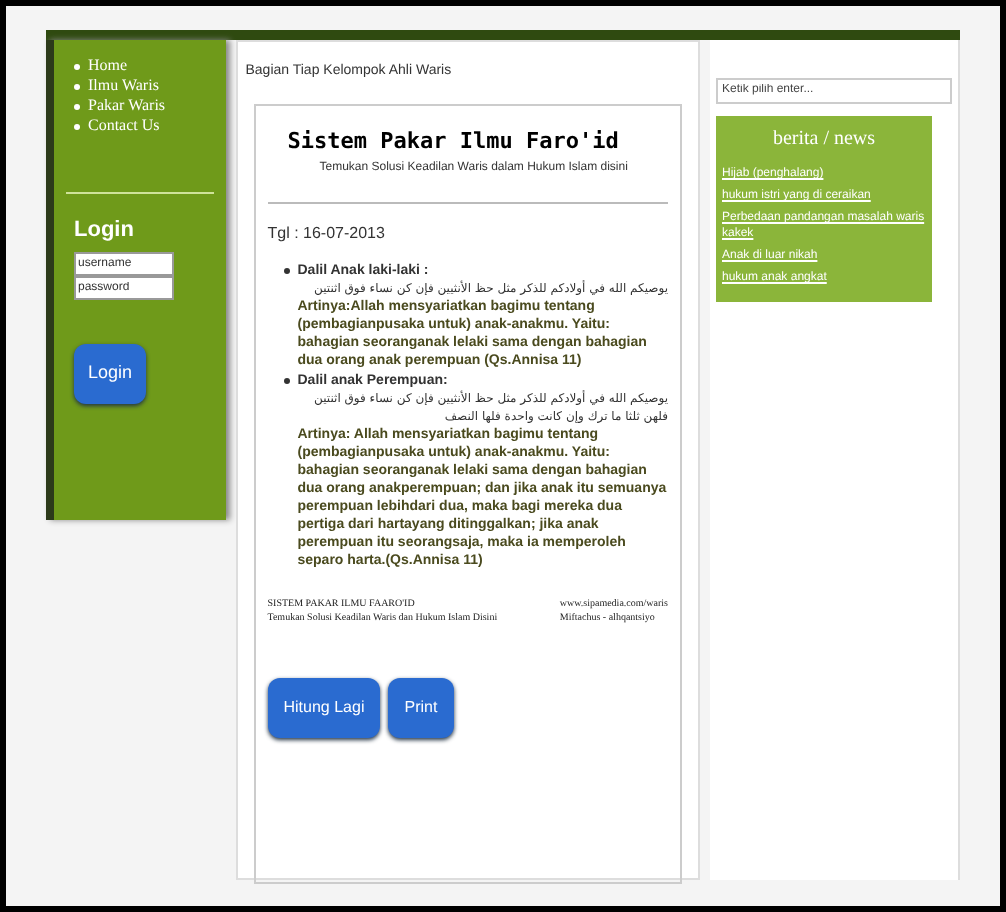 The height and width of the screenshot is (912, 1006). Describe the element at coordinates (108, 66) in the screenshot. I see `nav-link: Home` at that location.